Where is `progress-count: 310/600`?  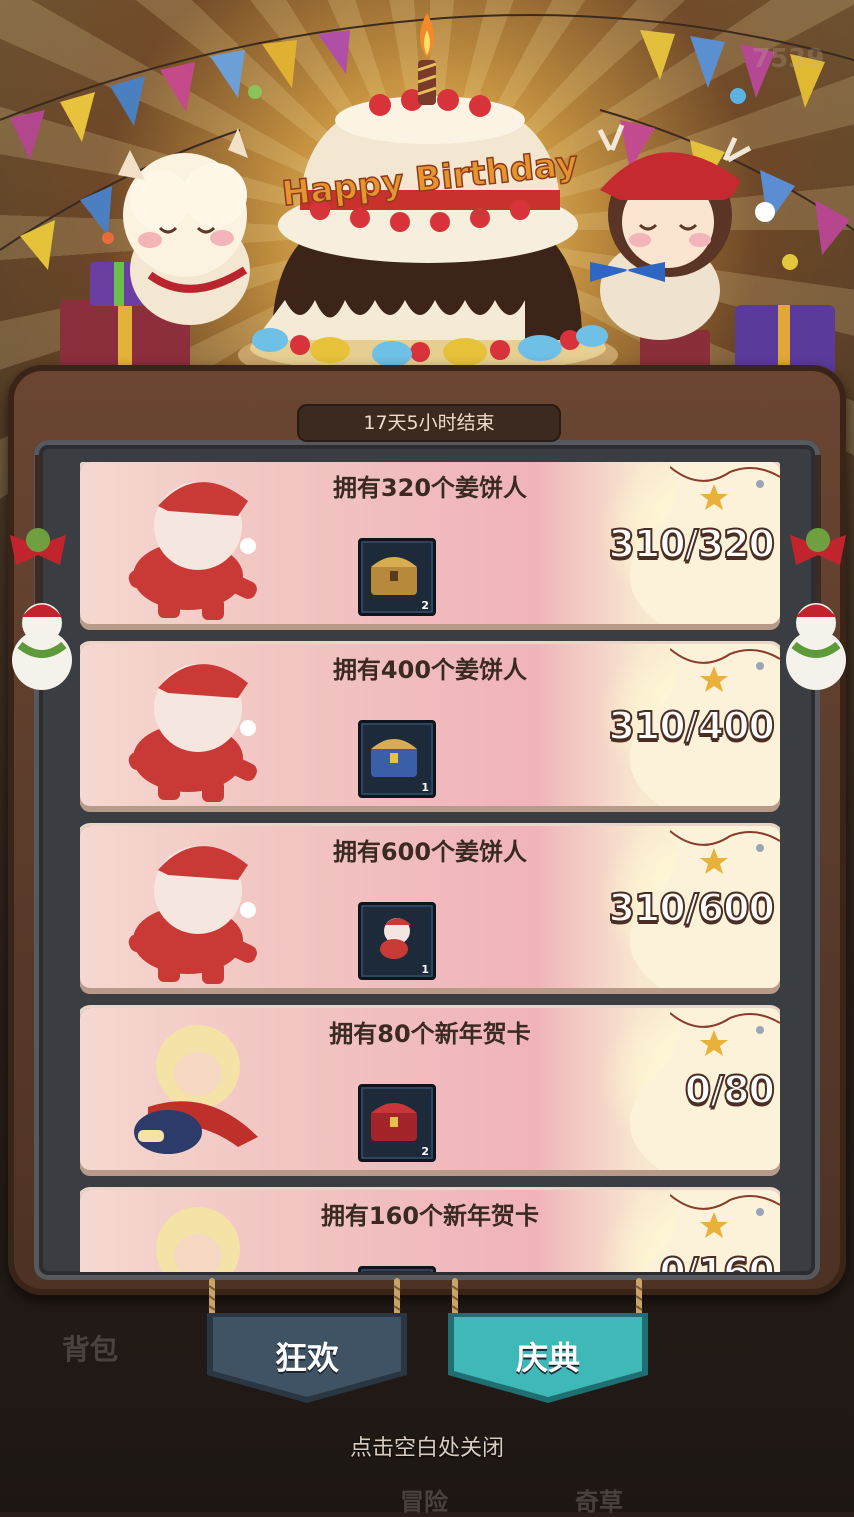 progress-count: 310/600 is located at coordinates (691, 908).